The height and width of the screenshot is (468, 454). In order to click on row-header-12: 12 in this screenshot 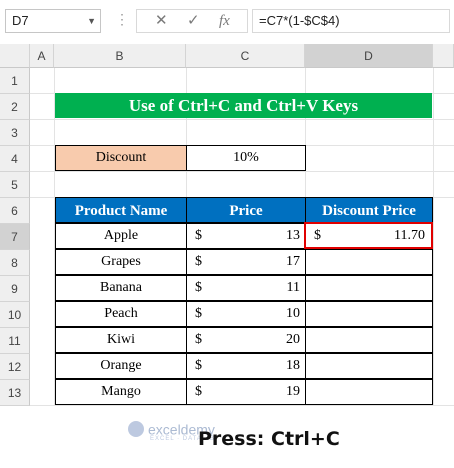, I will do `click(15, 367)`.